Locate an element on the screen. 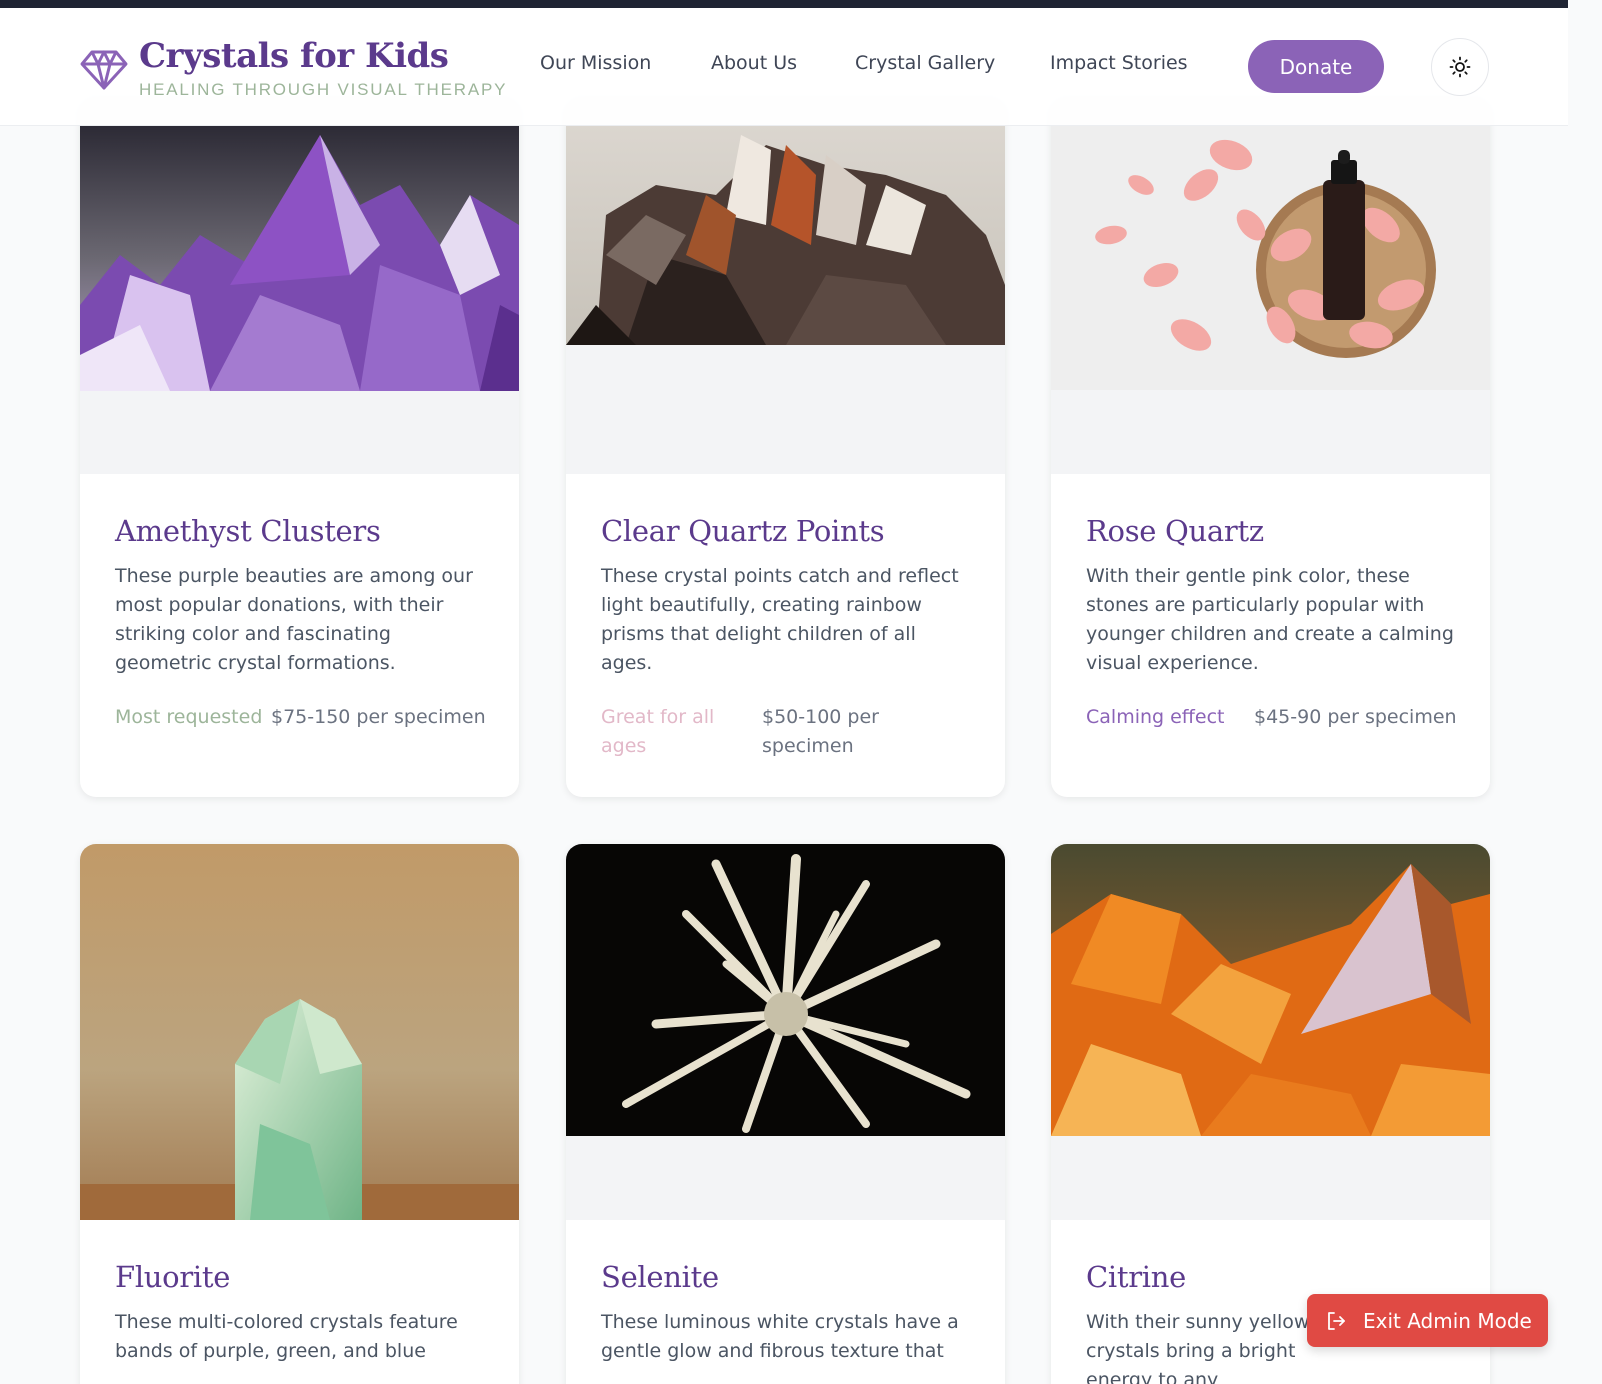 Image resolution: width=1602 pixels, height=1384 pixels. card-price: $75-150 per specimen is located at coordinates (378, 717).